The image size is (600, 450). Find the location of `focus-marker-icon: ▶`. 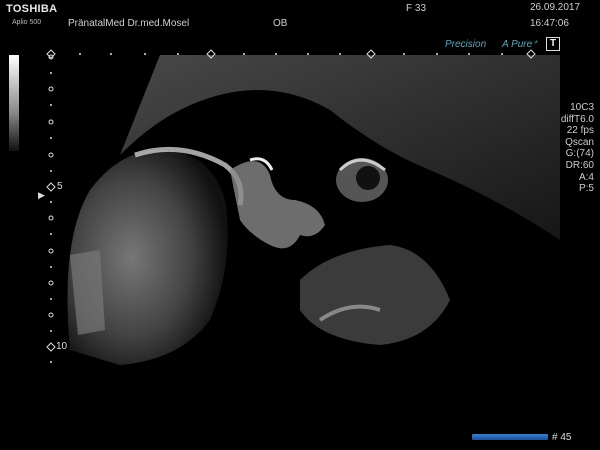

focus-marker-icon: ▶ is located at coordinates (41, 195).